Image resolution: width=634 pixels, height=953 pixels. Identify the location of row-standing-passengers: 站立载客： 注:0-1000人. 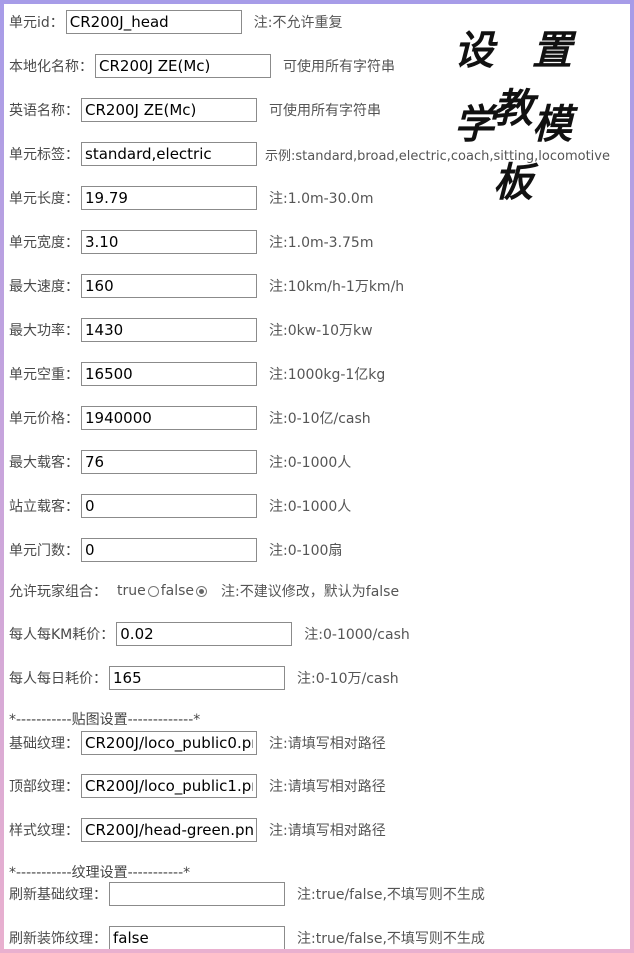
(180, 506).